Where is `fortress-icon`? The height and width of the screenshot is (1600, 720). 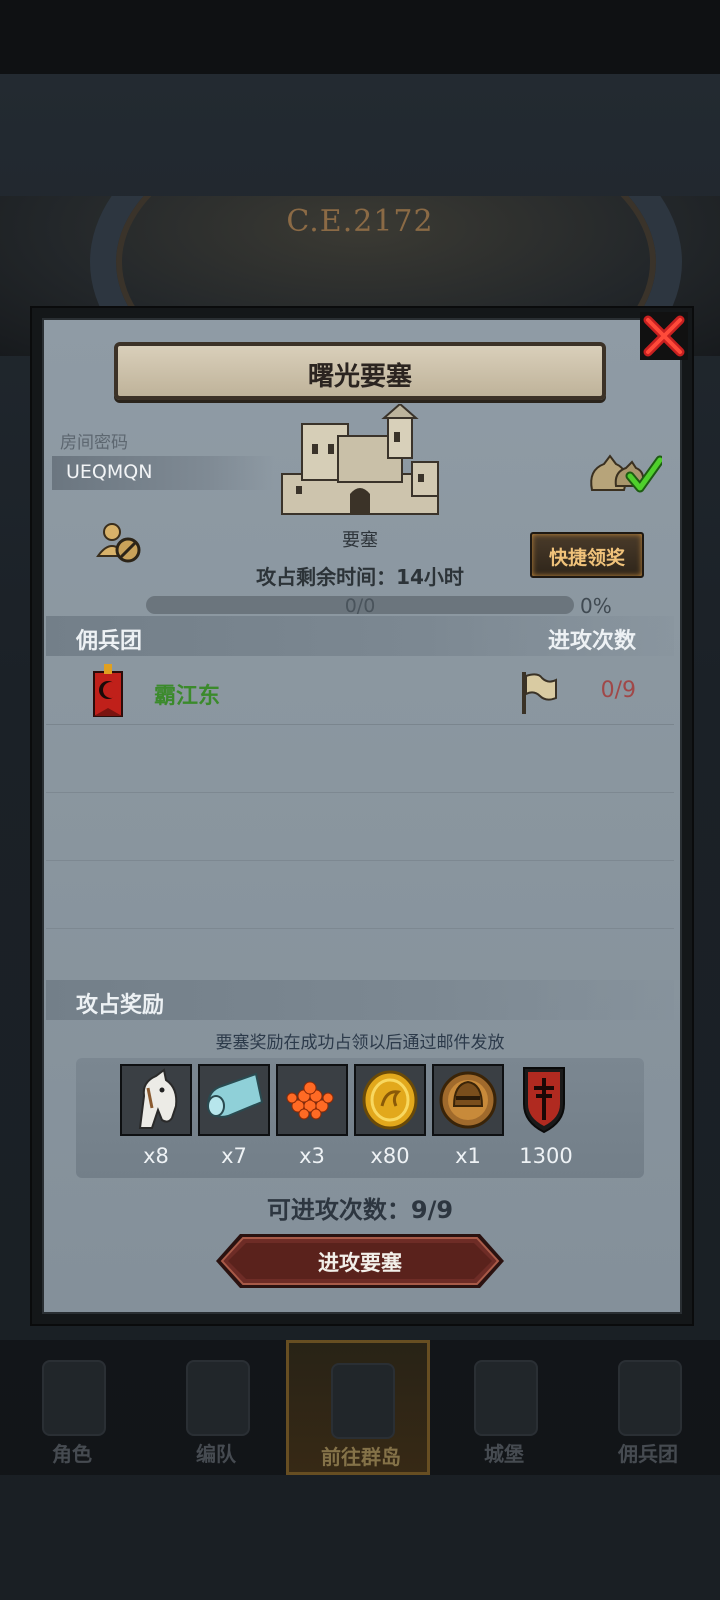 fortress-icon is located at coordinates (360, 459).